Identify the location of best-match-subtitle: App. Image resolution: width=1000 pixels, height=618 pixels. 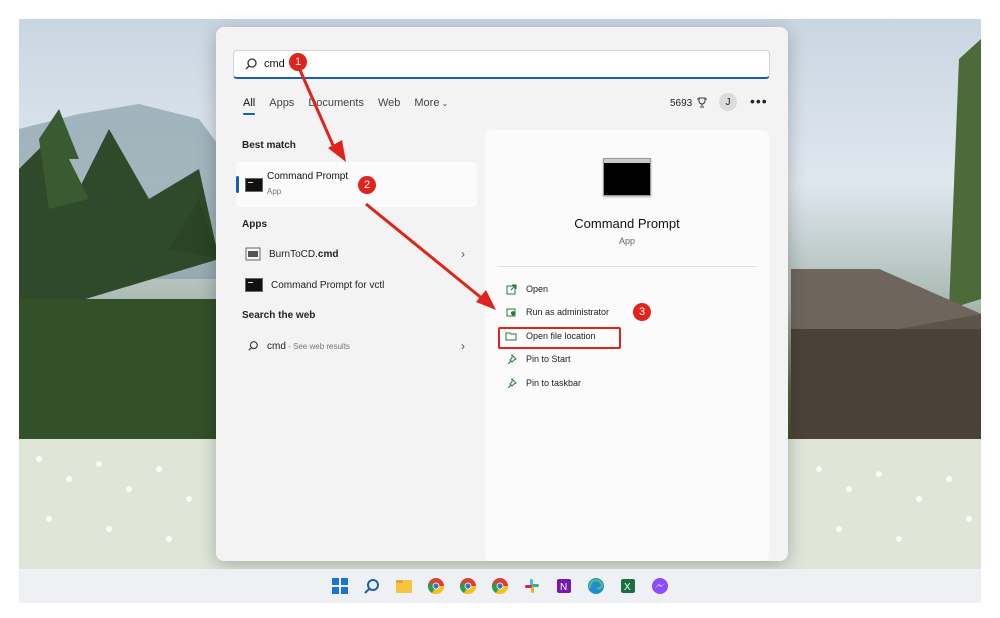
(274, 191).